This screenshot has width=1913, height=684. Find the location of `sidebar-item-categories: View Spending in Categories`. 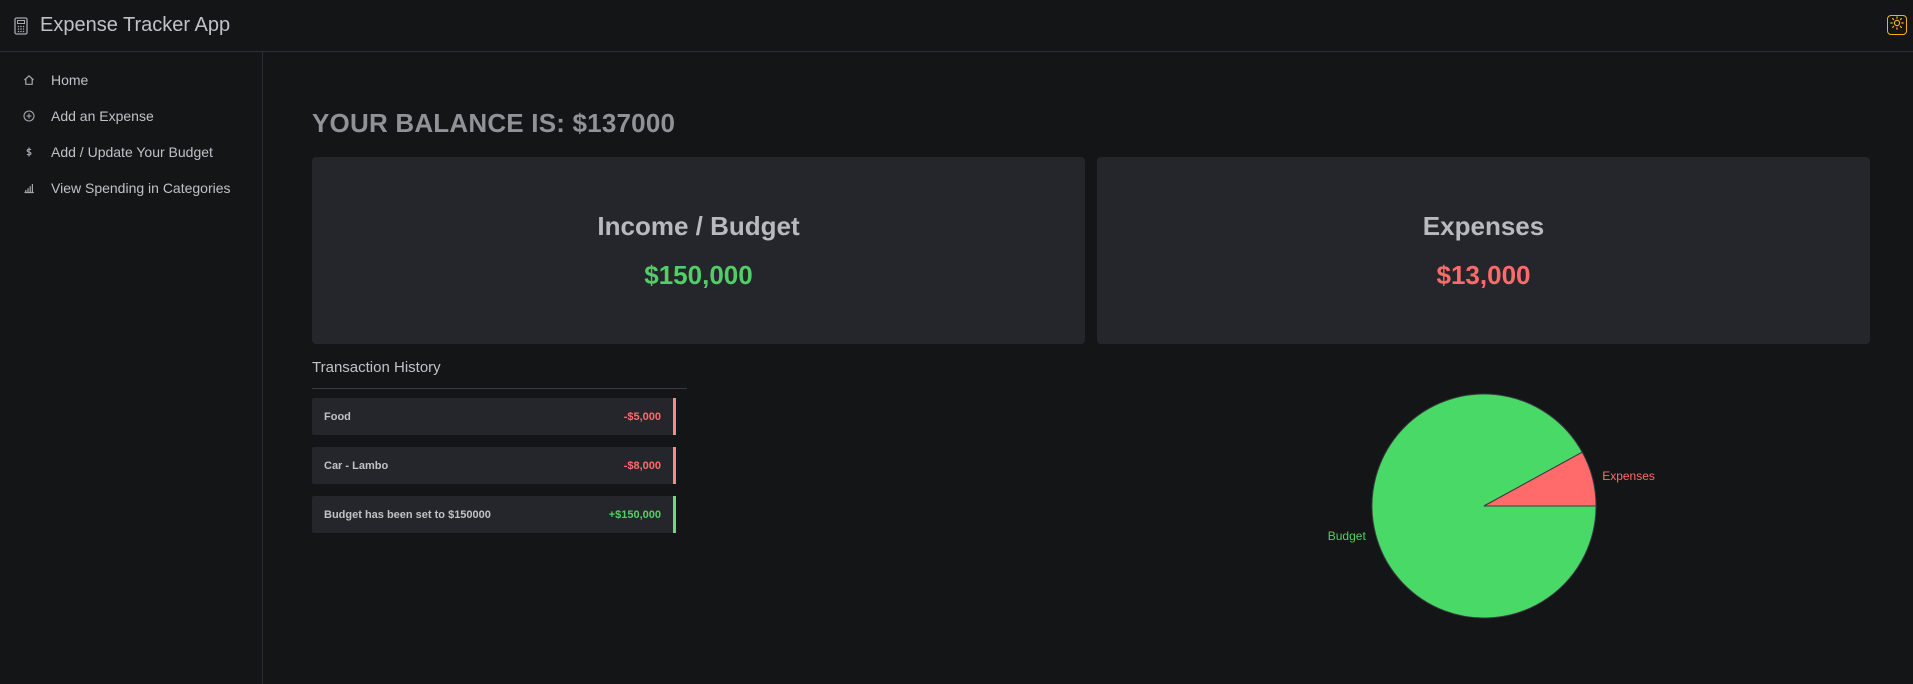

sidebar-item-categories: View Spending in Categories is located at coordinates (131, 188).